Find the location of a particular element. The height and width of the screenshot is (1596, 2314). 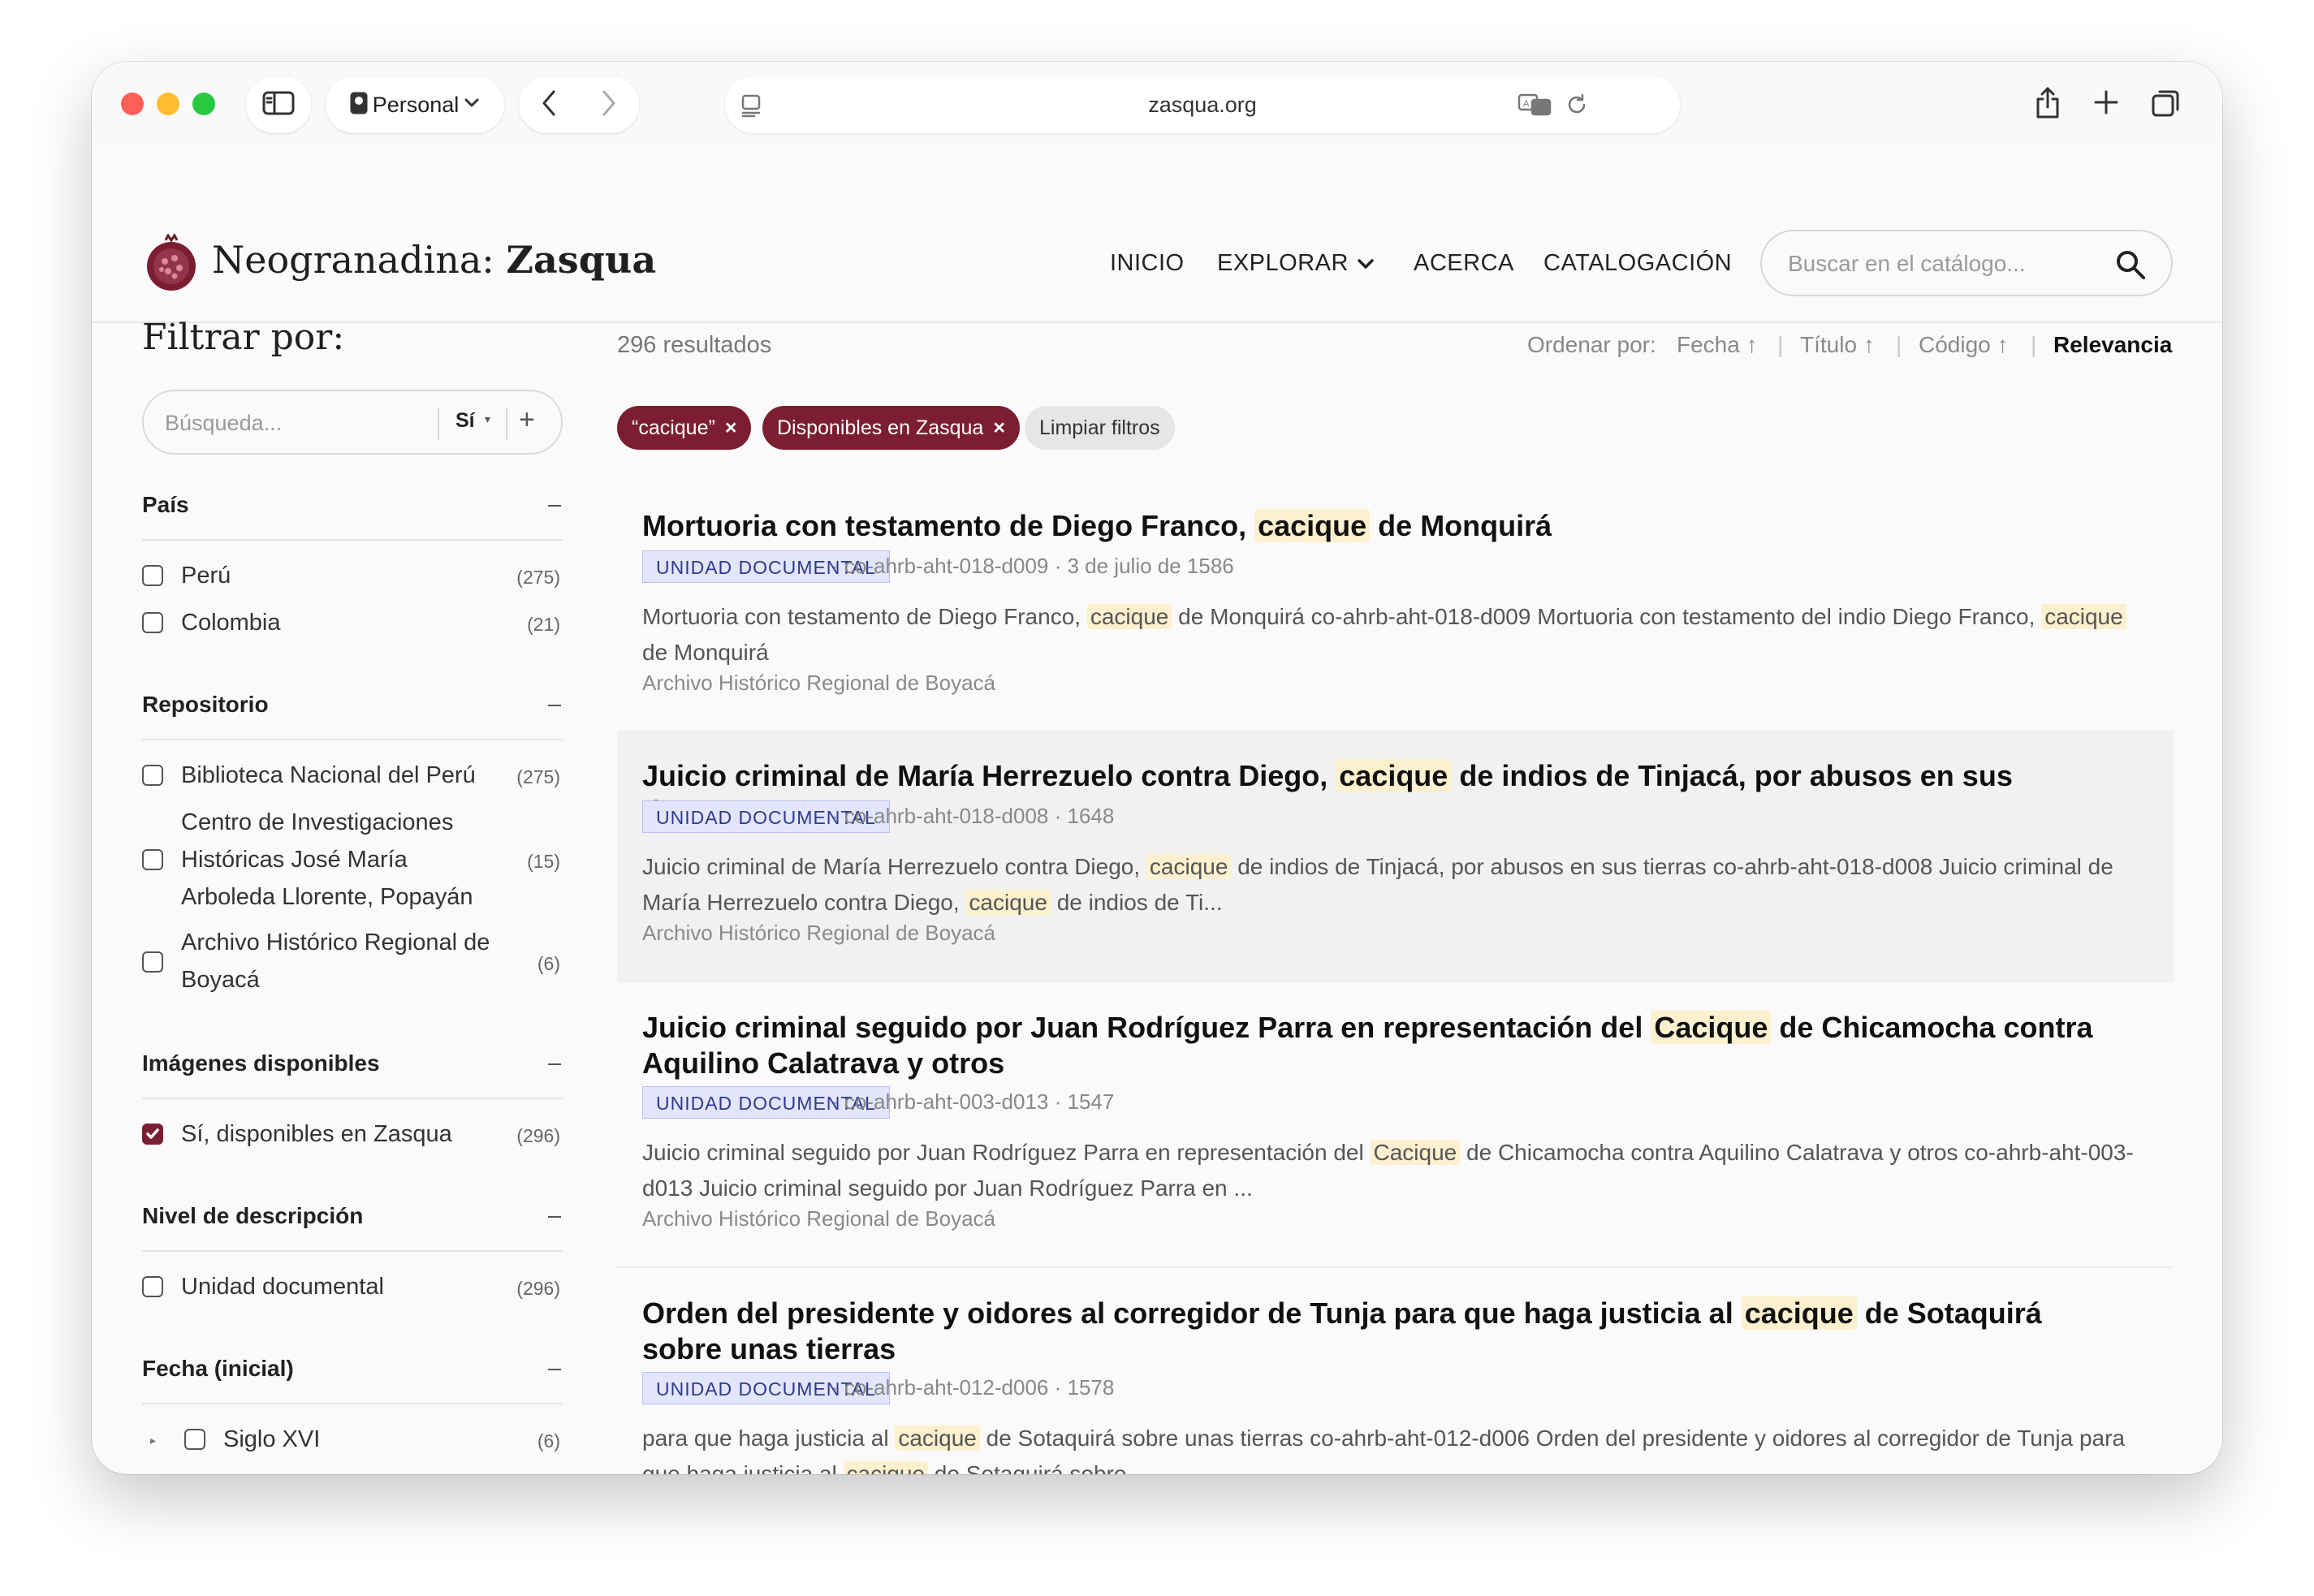

results-count: 296 resultados is located at coordinates (694, 345).